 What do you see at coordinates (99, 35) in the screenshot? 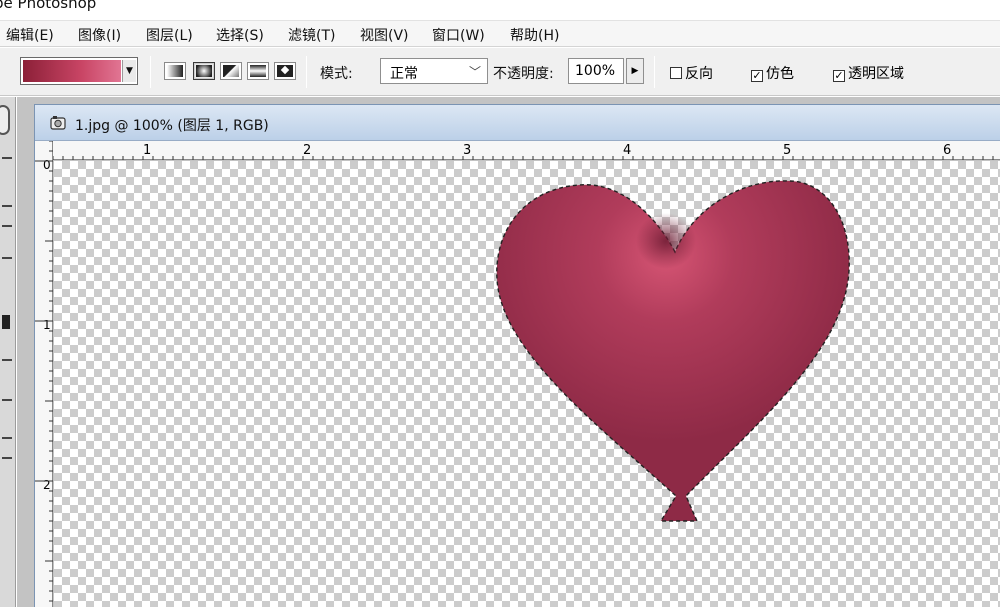
I see `menu-image: 图像(I)` at bounding box center [99, 35].